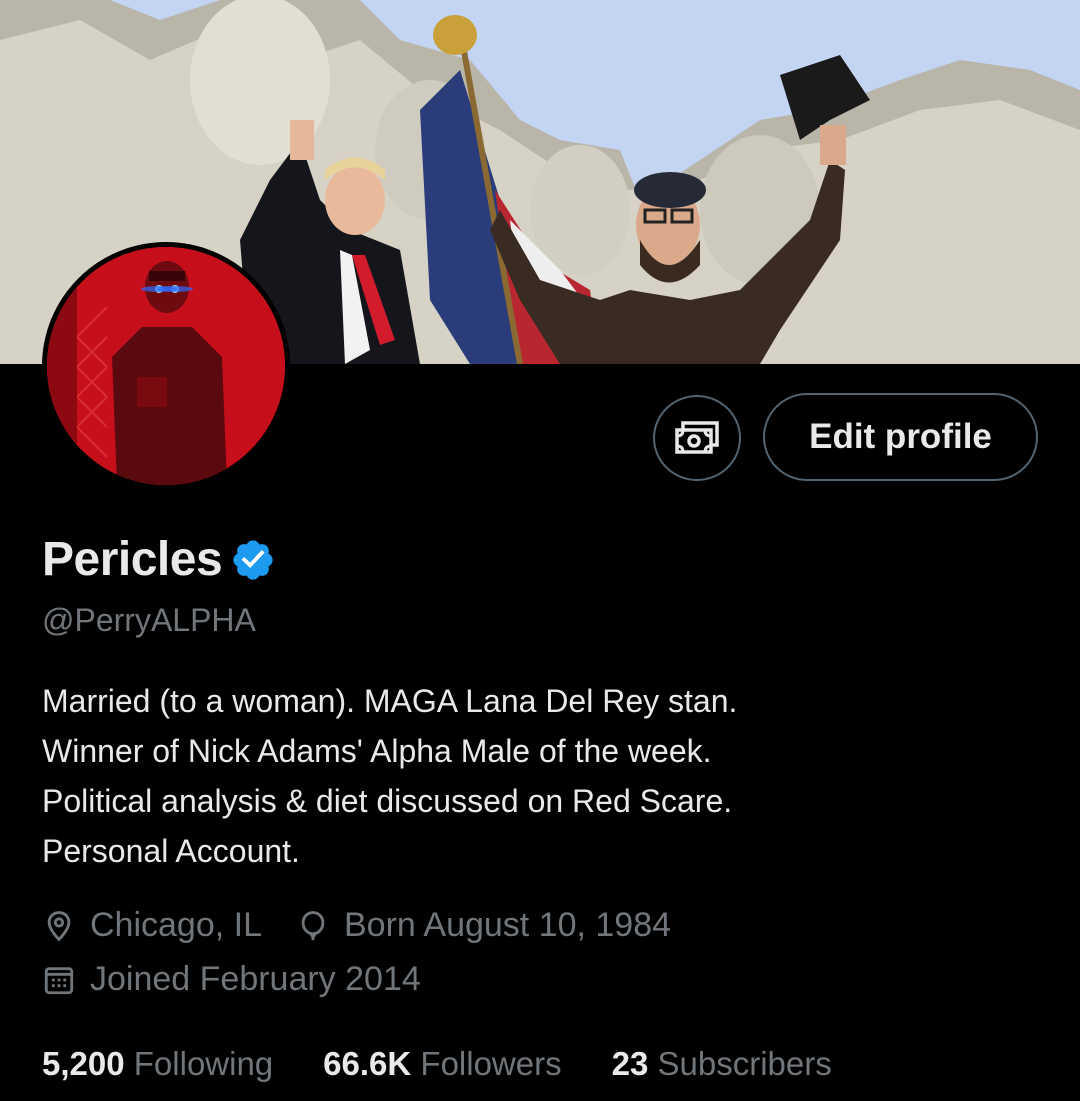  I want to click on location-pin-icon, so click(59, 925).